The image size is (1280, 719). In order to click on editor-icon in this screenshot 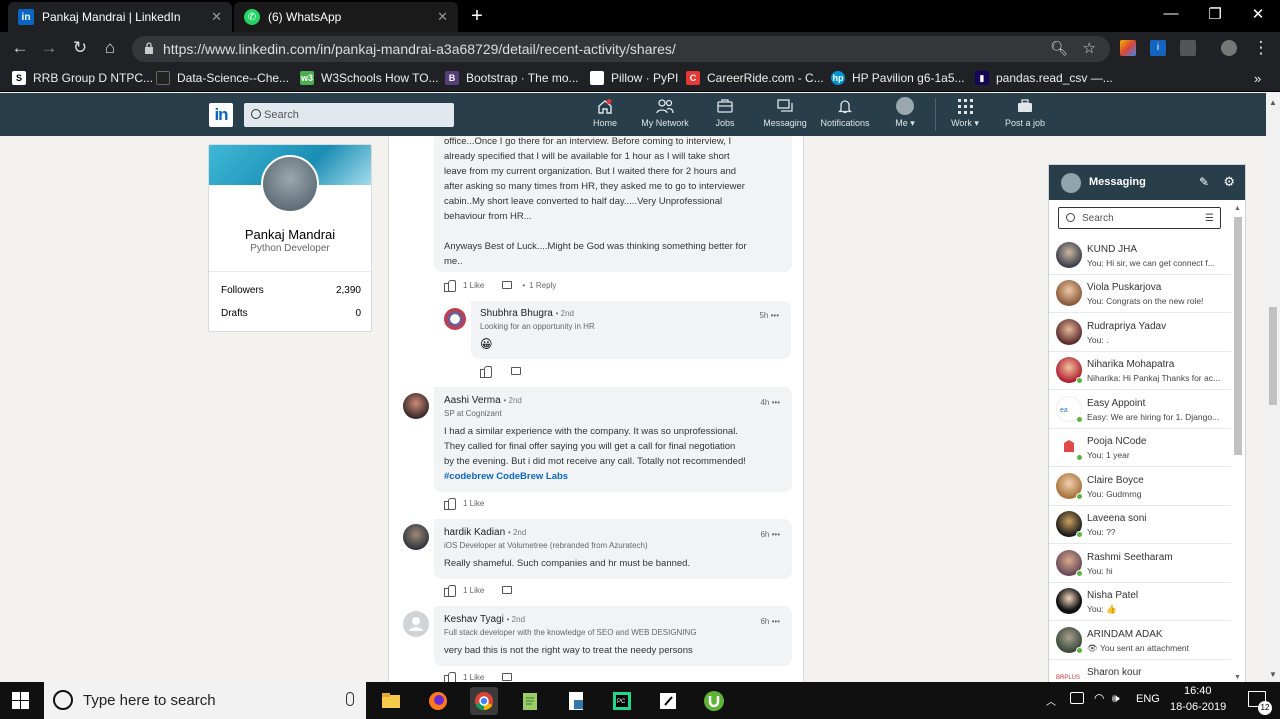, I will do `click(668, 701)`.